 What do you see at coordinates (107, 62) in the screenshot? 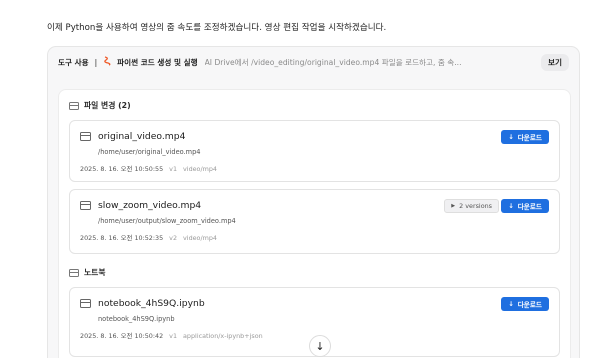
I see `code-tool-icon` at bounding box center [107, 62].